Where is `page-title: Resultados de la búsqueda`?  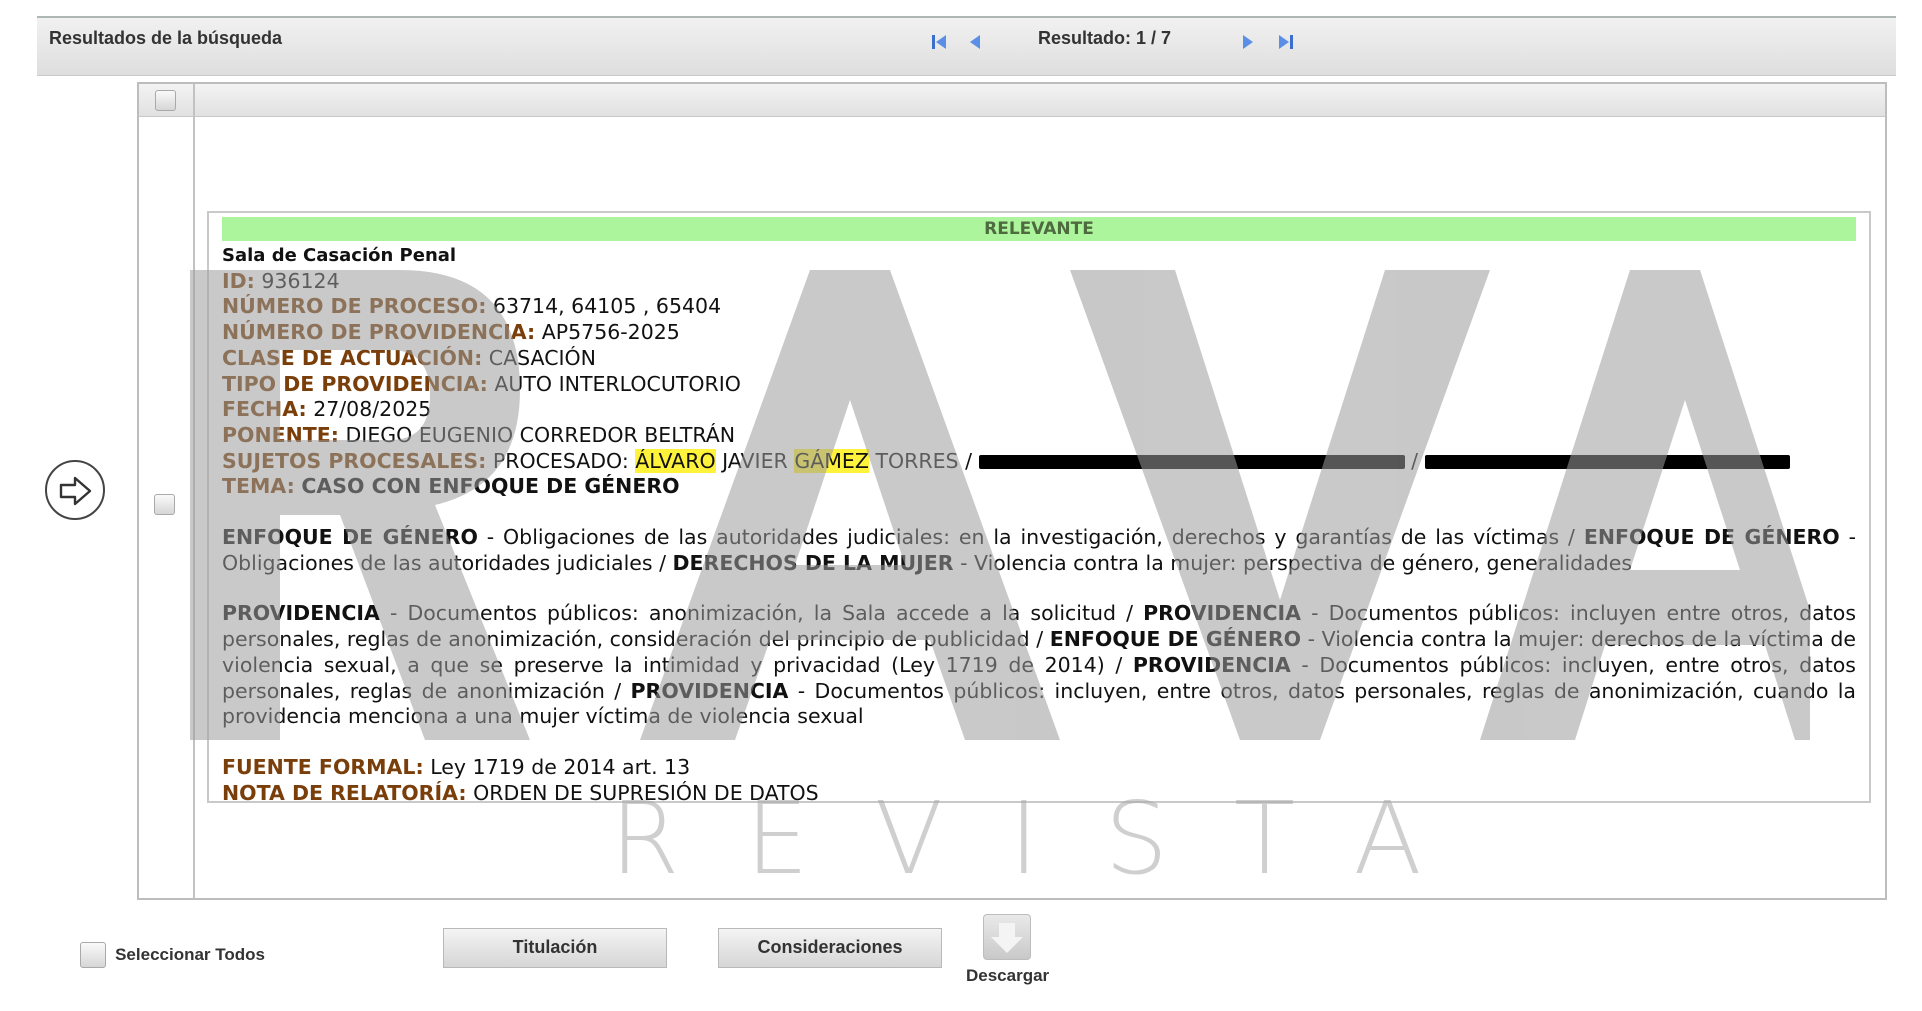 page-title: Resultados de la búsqueda is located at coordinates (166, 38).